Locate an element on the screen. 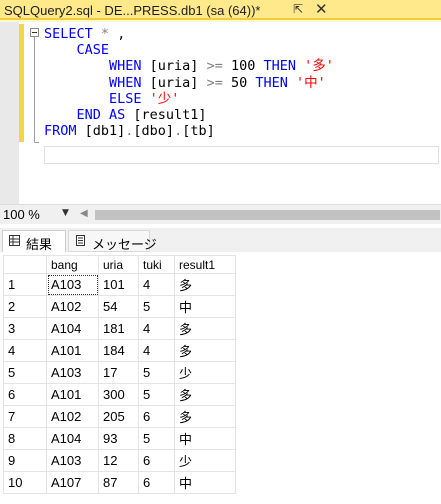 This screenshot has height=504, width=441. row-number: 1 is located at coordinates (25, 284).